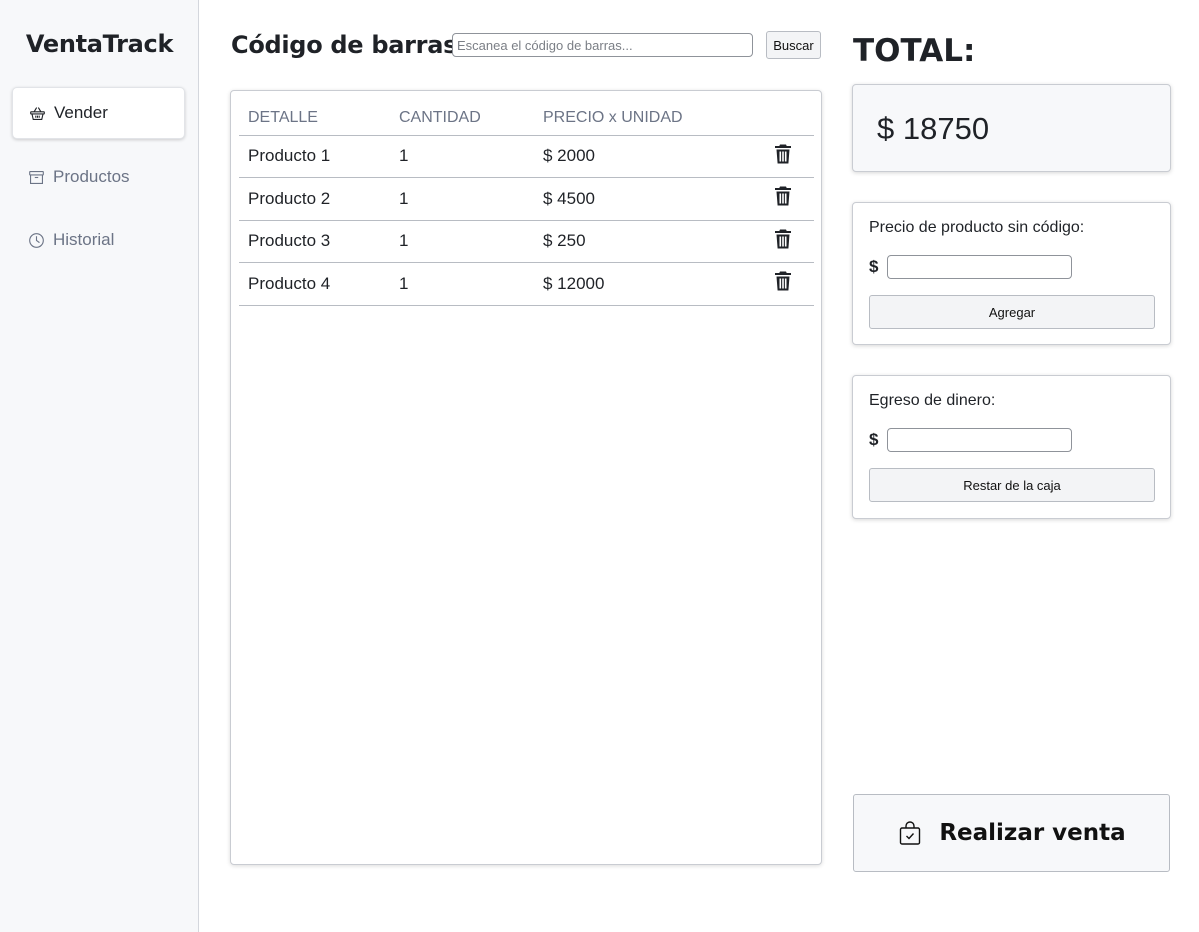 This screenshot has height=932, width=1199. Describe the element at coordinates (314, 118) in the screenshot. I see `column-header-detalle: DETALLE` at that location.